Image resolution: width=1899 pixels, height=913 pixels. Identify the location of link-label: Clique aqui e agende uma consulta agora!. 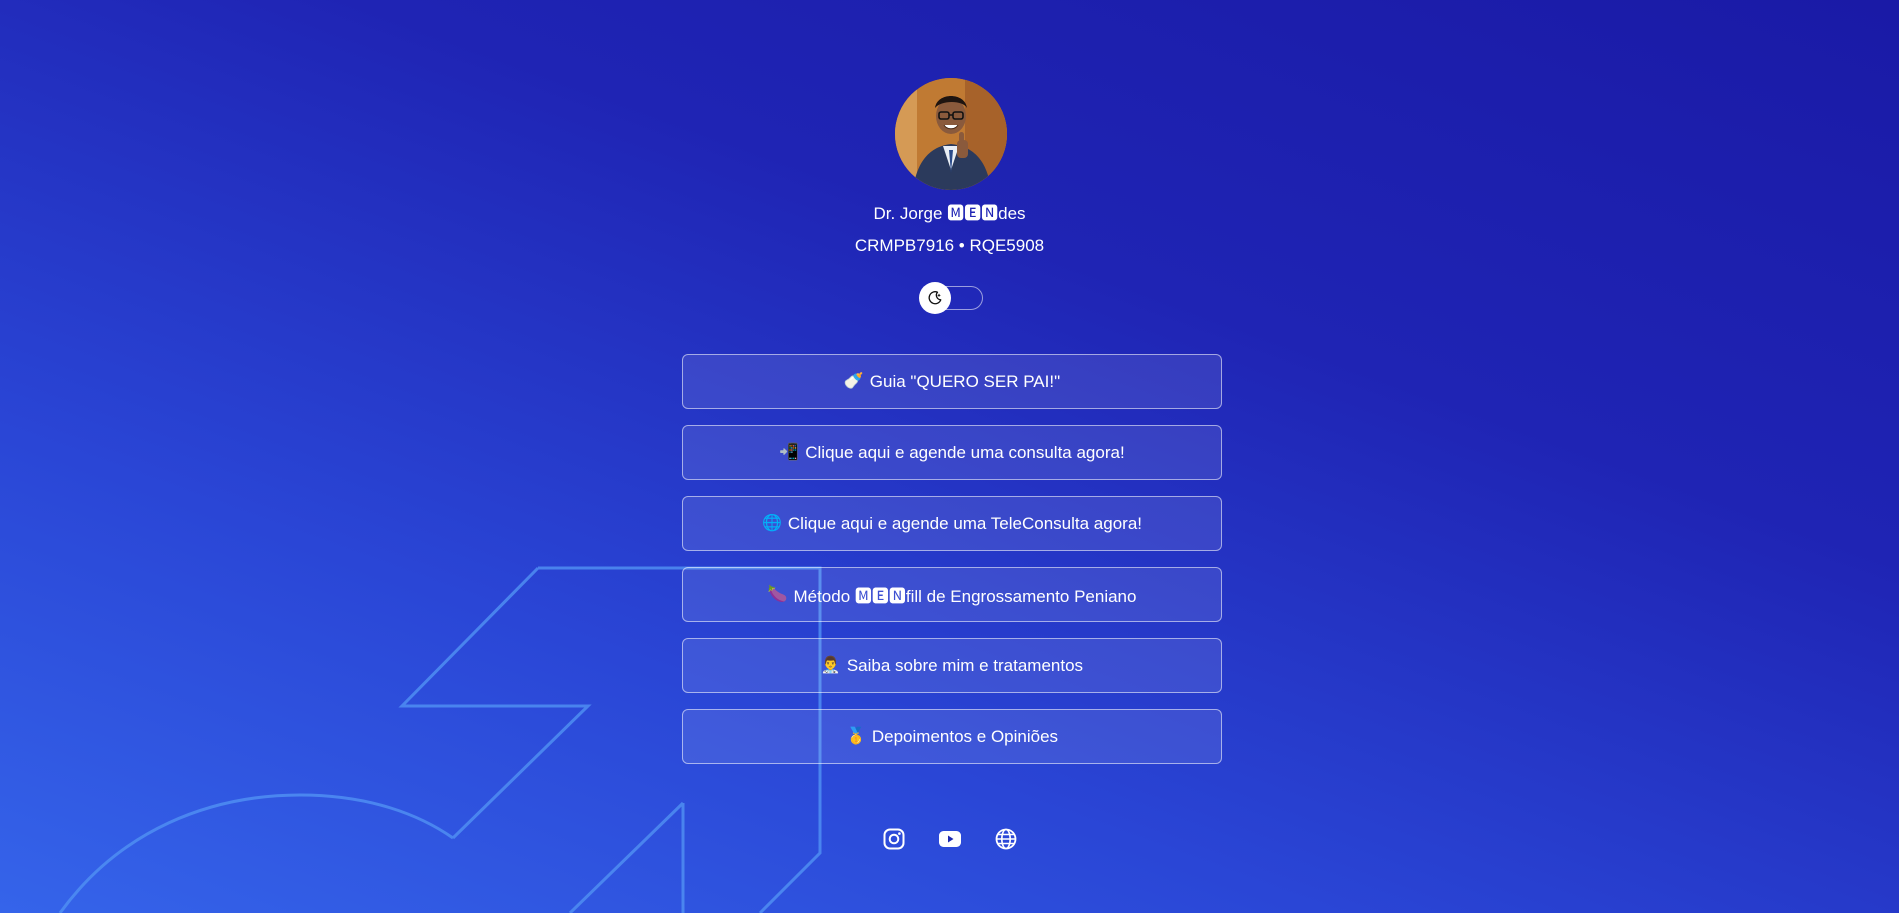
(965, 452).